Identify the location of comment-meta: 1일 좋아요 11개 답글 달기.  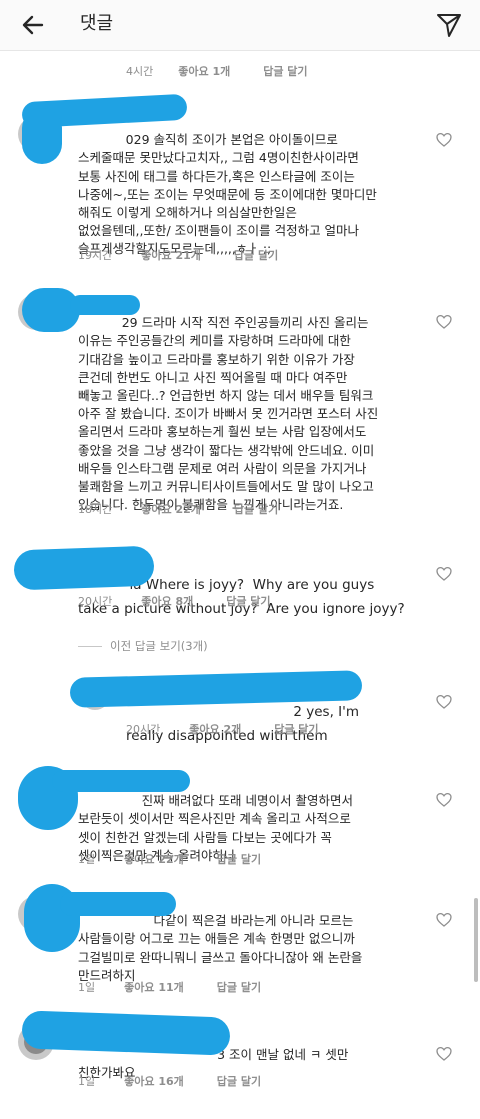
(169, 988).